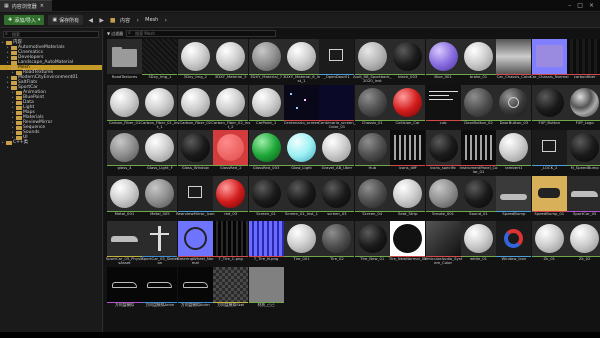 This screenshot has width=600, height=338. I want to click on asset-tile: Glow_Light, so click(301, 152).